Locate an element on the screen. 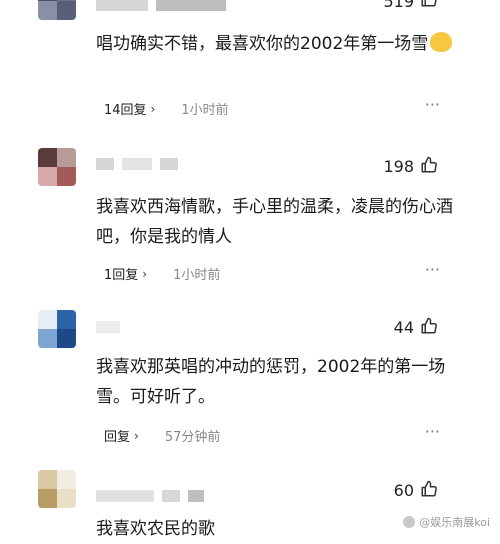 The width and height of the screenshot is (500, 544). watermark-text: @娱乐南展koi is located at coordinates (454, 522).